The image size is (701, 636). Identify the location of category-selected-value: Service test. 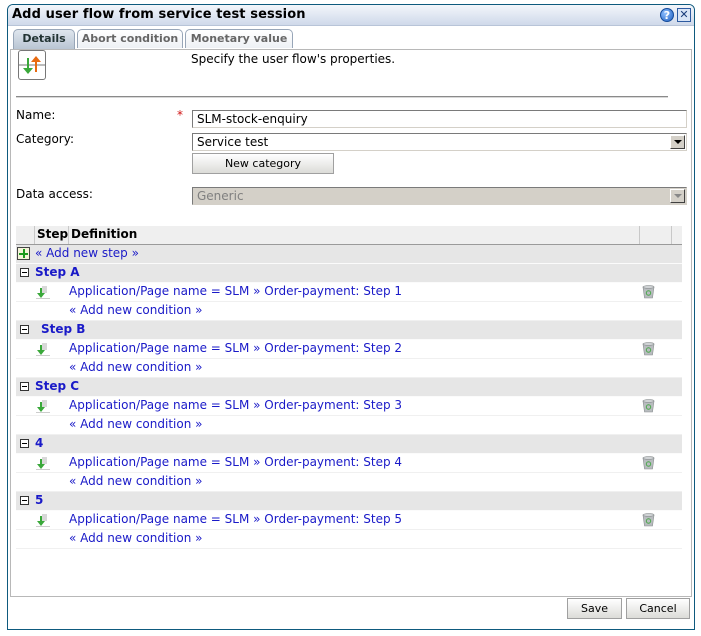
(233, 142).